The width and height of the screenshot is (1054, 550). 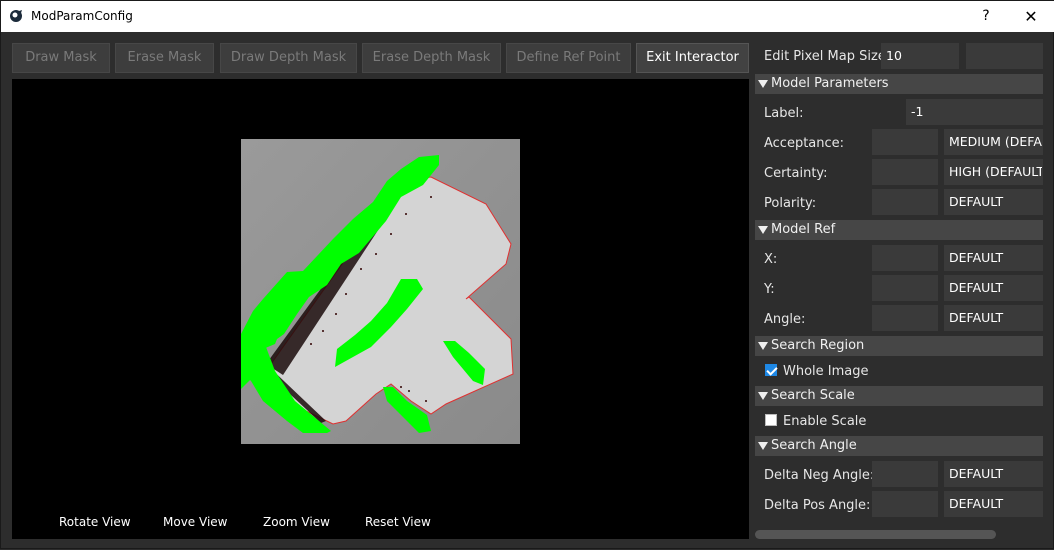 I want to click on delta-neg-angle-select: DEFAULT, so click(x=993, y=474).